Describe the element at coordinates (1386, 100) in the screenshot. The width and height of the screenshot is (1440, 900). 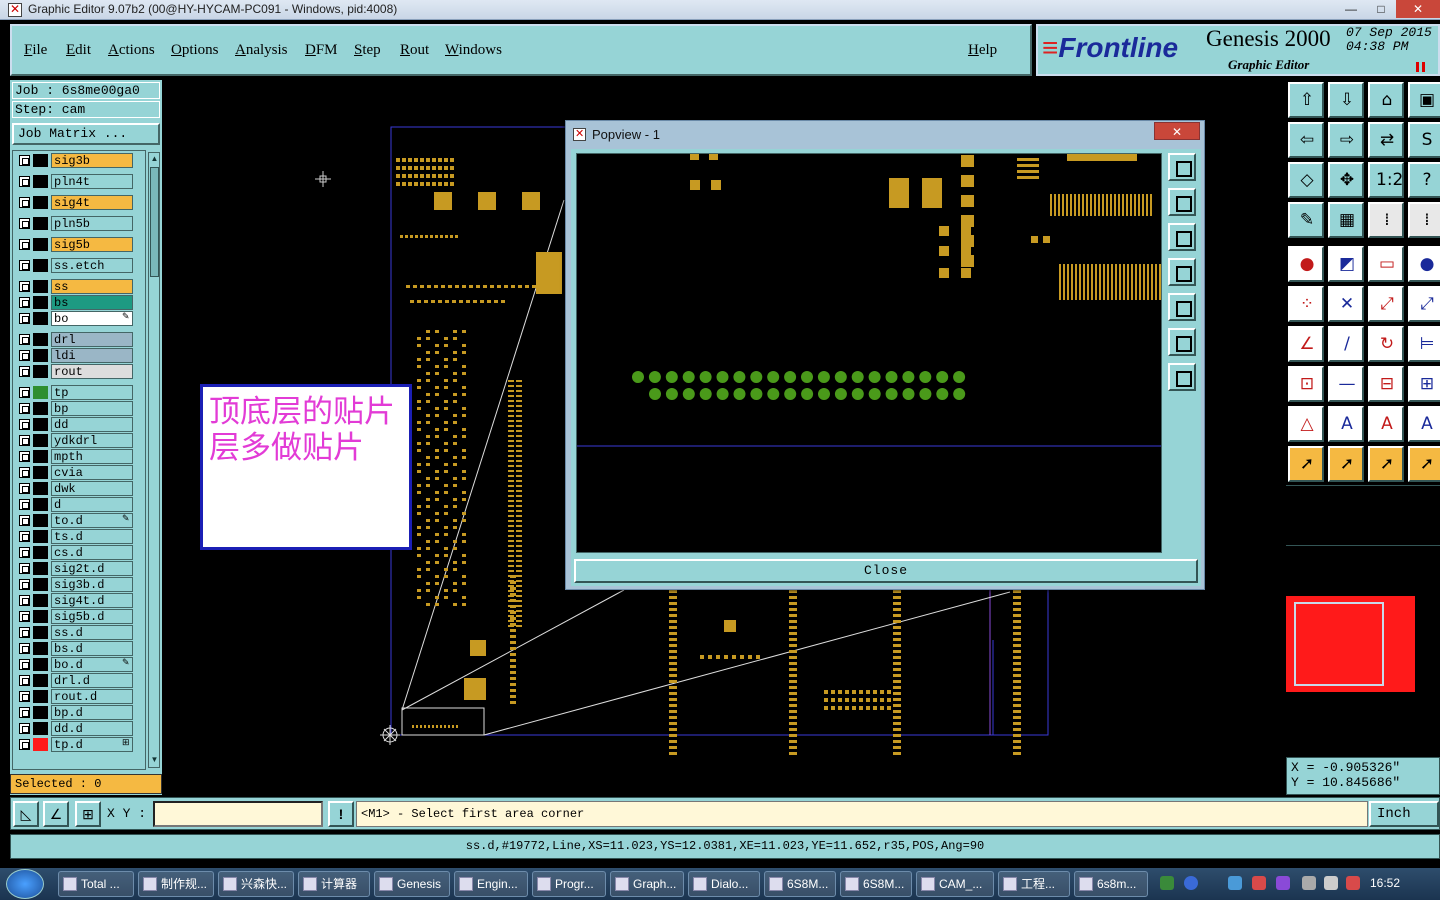
I see `home-icon-button: ⌂` at that location.